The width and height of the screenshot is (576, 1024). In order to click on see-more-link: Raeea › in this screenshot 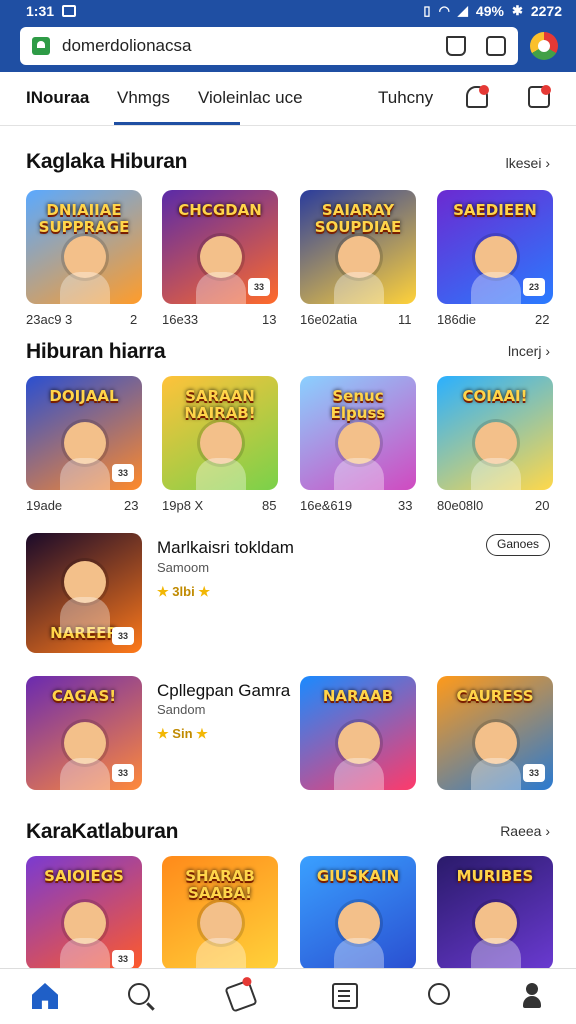, I will do `click(525, 831)`.